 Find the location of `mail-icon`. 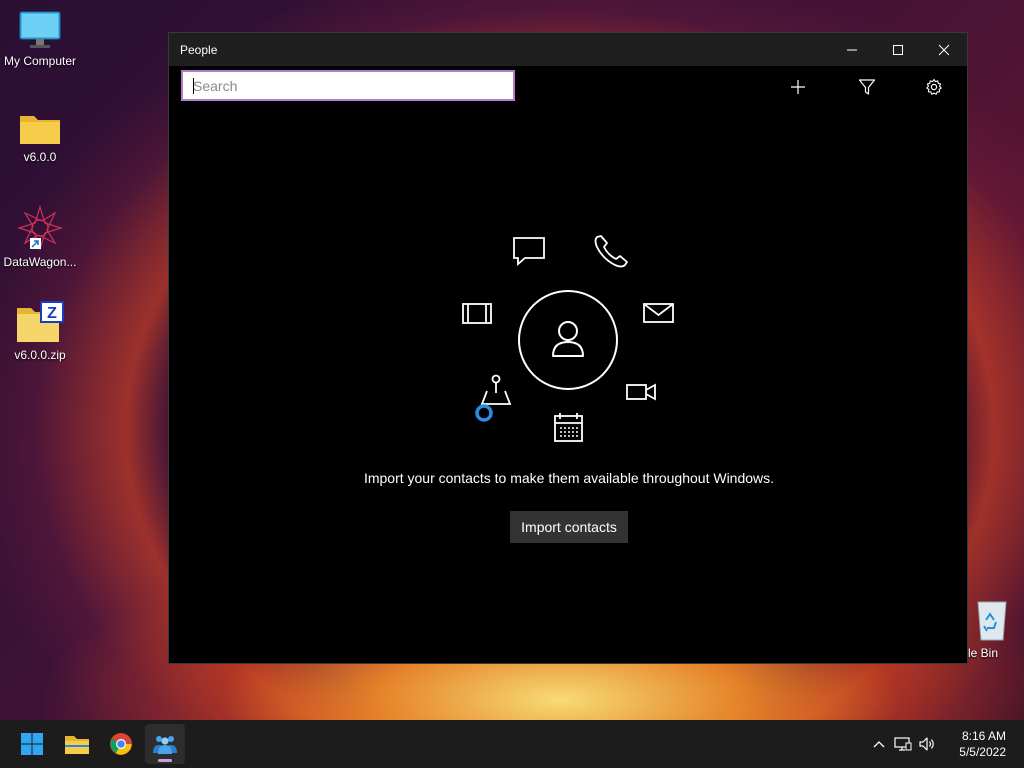

mail-icon is located at coordinates (658, 313).